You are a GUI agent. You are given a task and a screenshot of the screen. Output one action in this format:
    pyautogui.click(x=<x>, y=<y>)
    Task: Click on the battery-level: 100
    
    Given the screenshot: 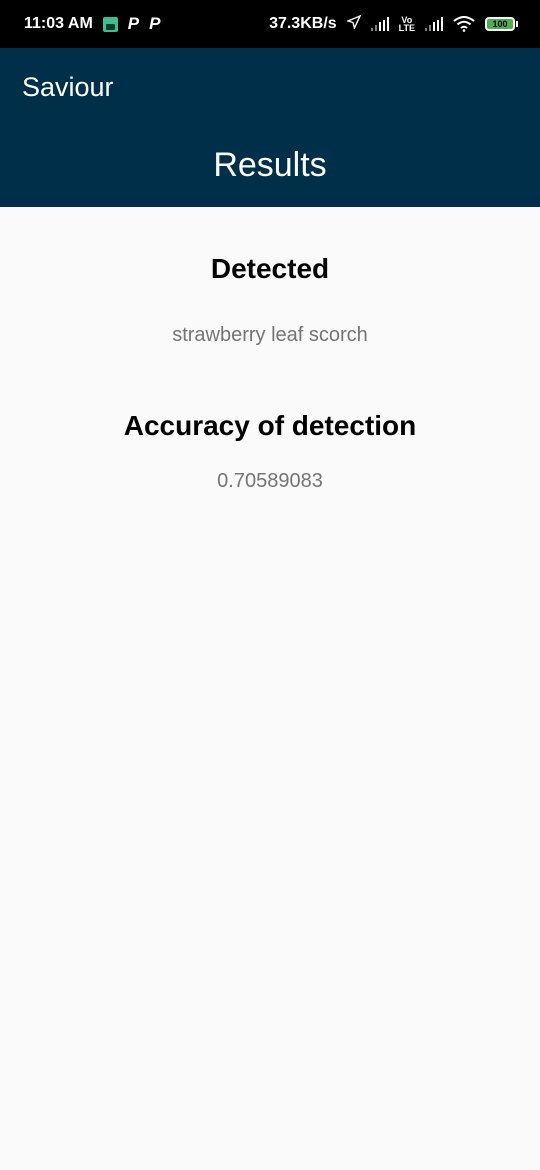 What is the action you would take?
    pyautogui.click(x=500, y=24)
    